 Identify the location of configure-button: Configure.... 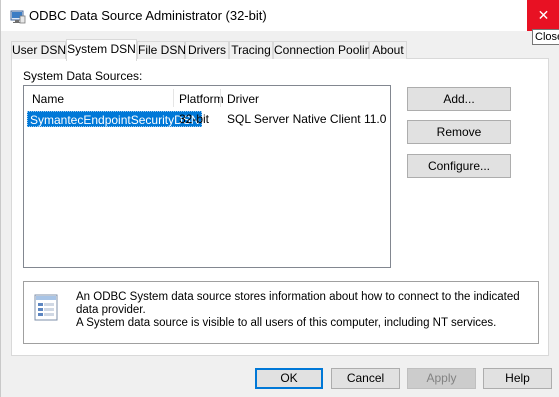
(459, 166).